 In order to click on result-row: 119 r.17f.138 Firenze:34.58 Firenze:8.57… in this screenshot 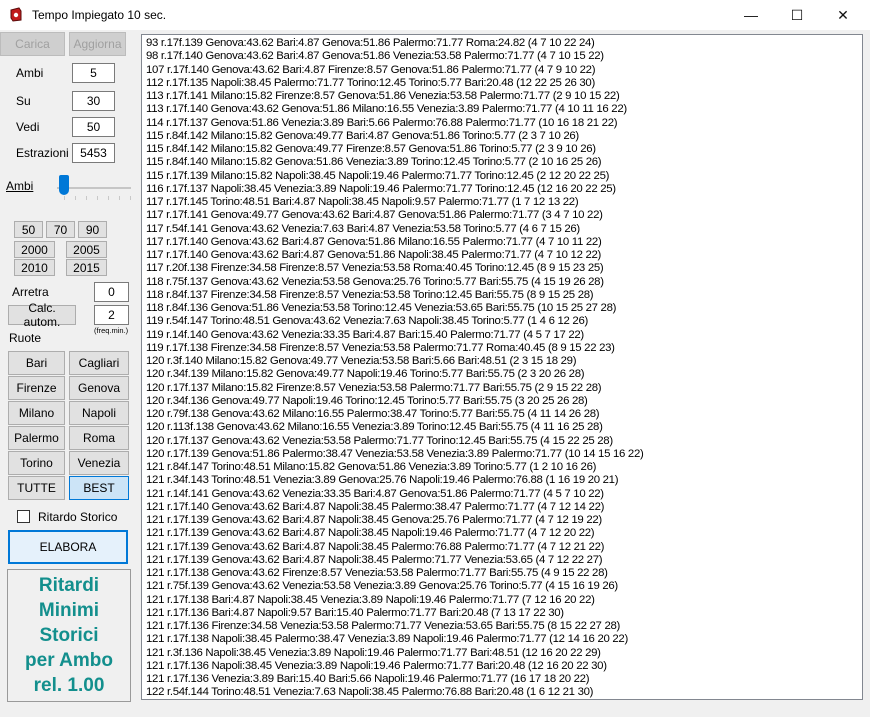, I will do `click(502, 348)`.